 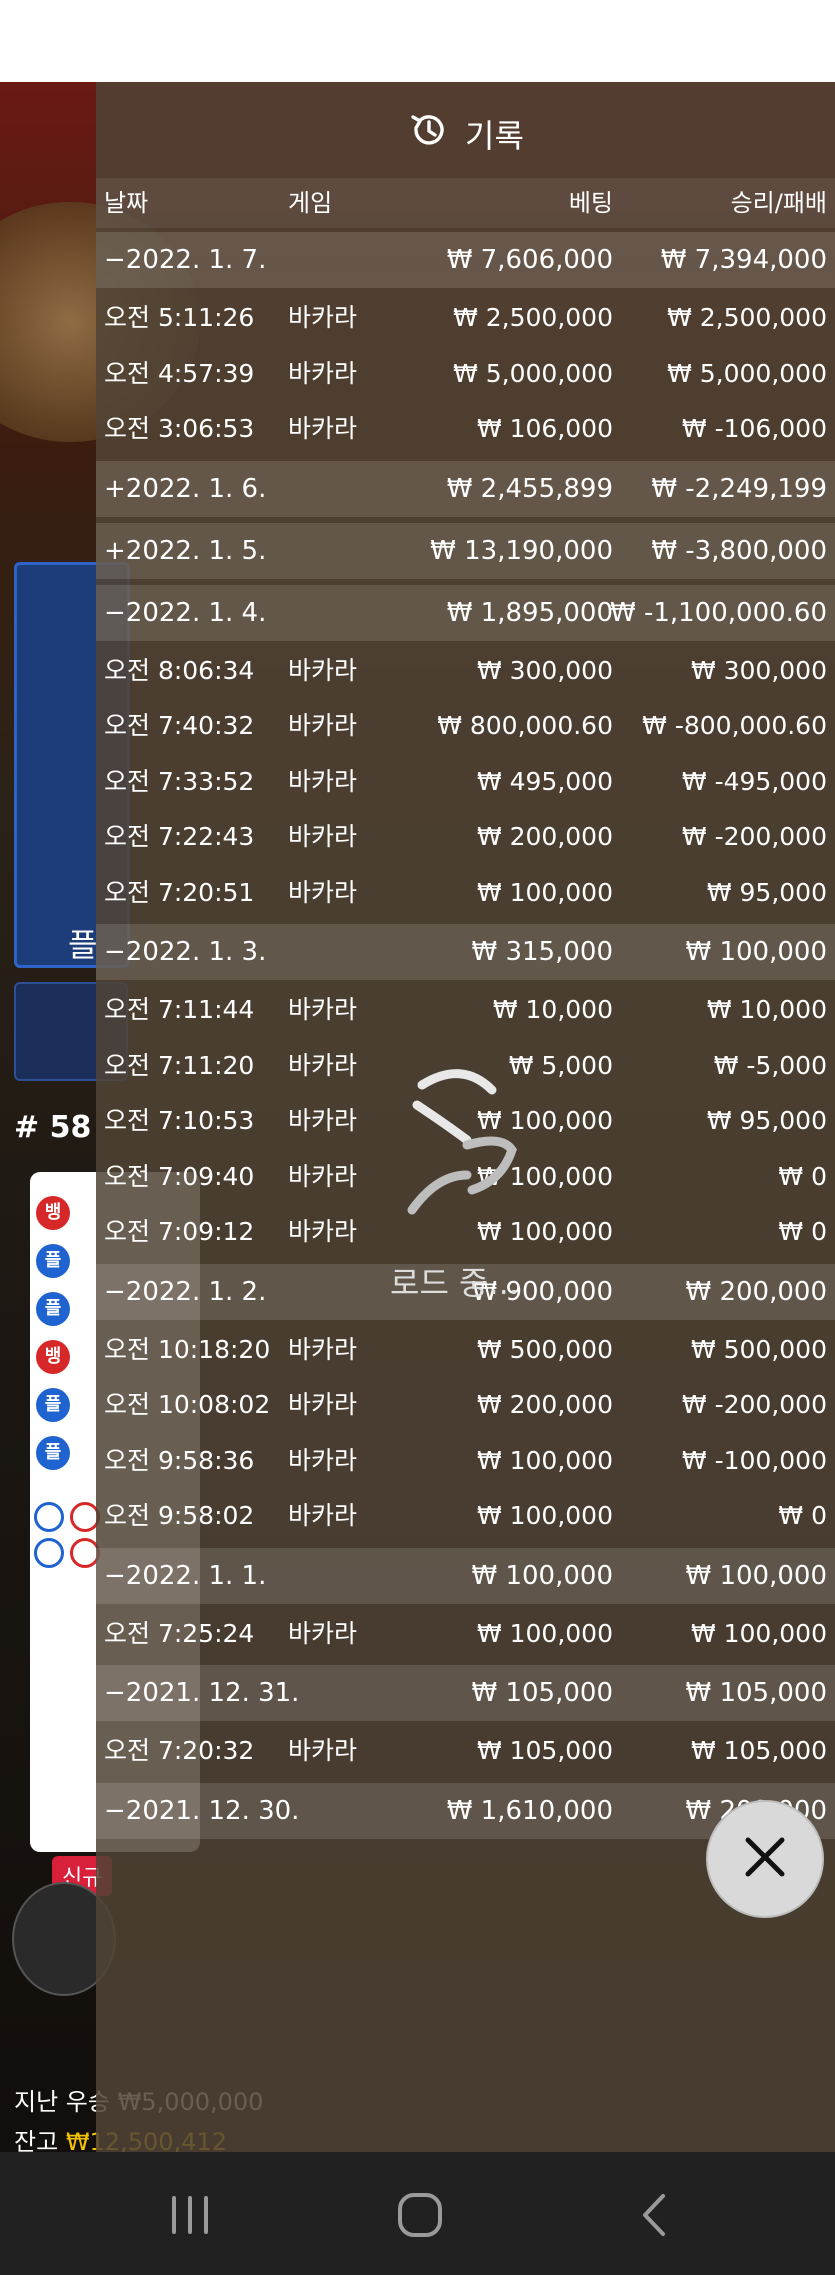 What do you see at coordinates (465, 670) in the screenshot?
I see `history-row: 오전 8:06:34 바카라 ₩ 300,000 ₩ 300,000` at bounding box center [465, 670].